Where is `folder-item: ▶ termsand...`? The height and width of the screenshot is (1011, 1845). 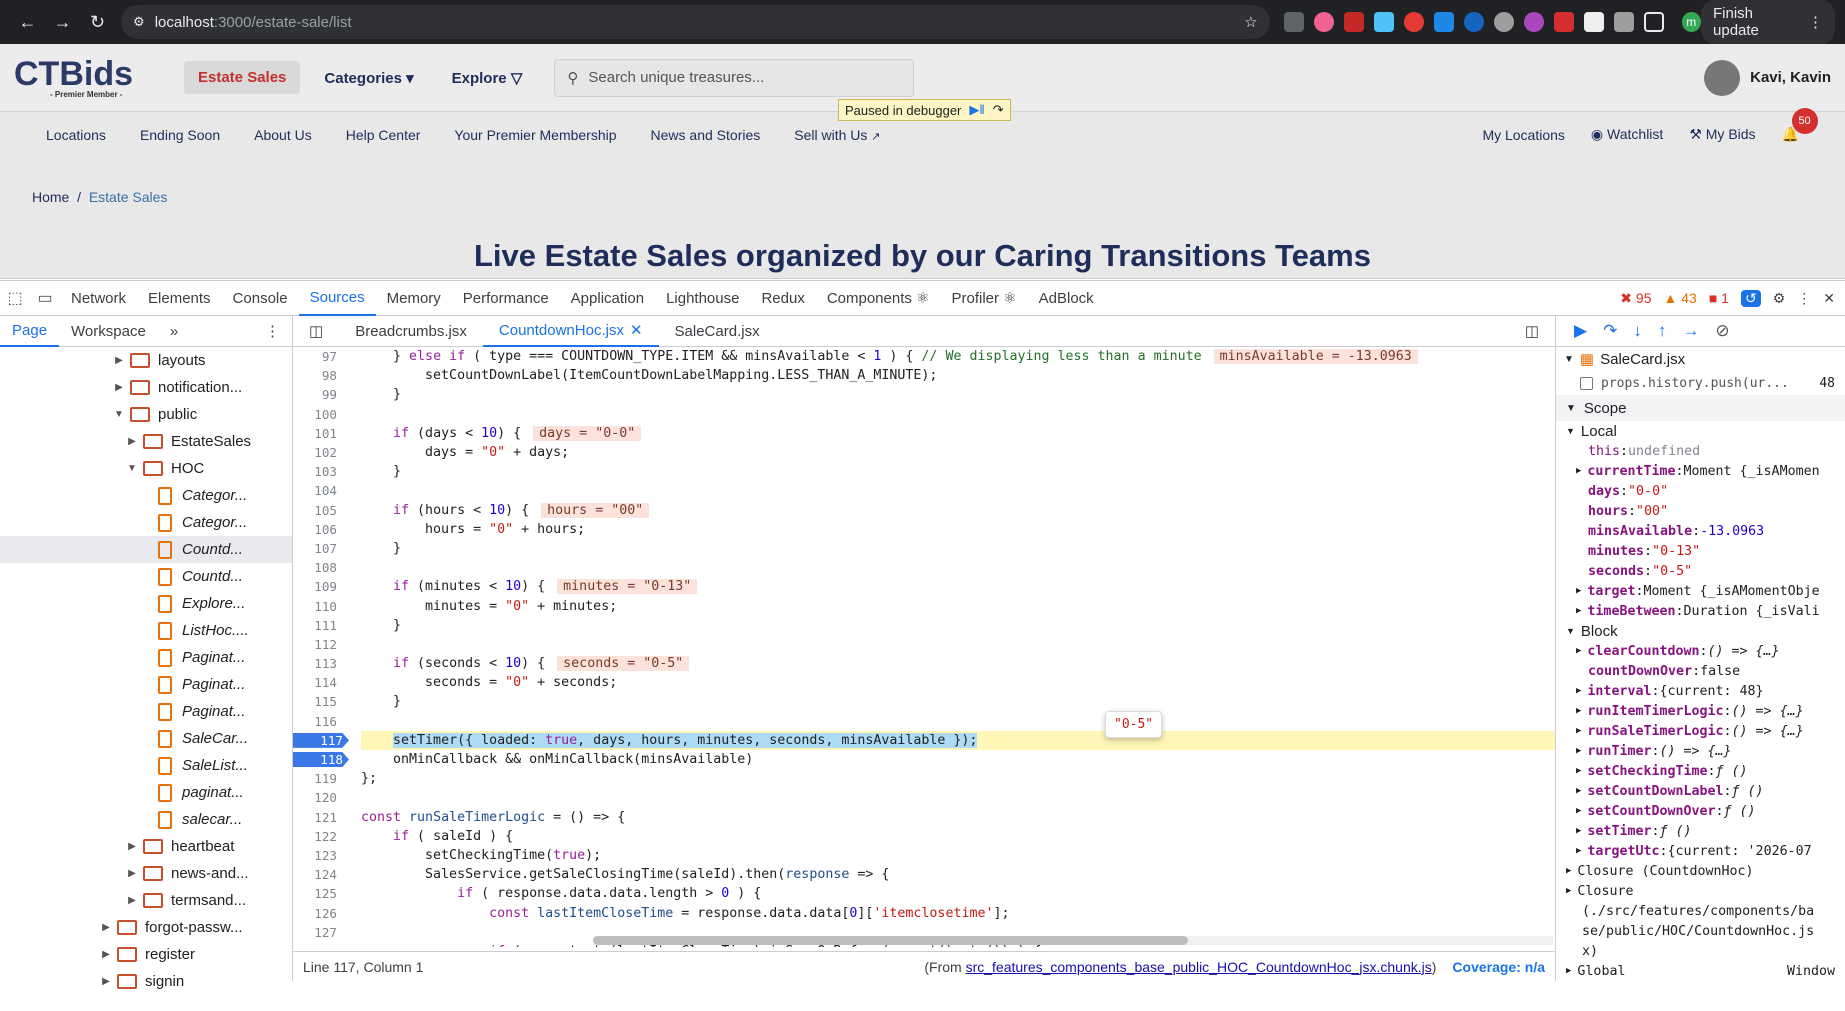
folder-item: ▶ termsand... is located at coordinates (146, 900).